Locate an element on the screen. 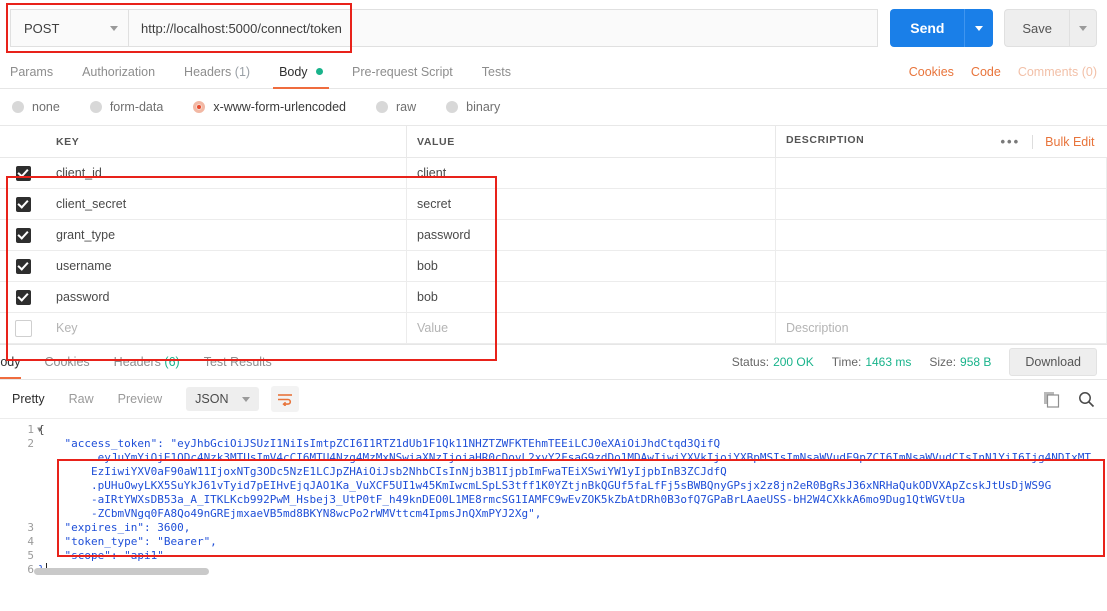 Image resolution: width=1107 pixels, height=611 pixels. save-button-group: Save is located at coordinates (1050, 28).